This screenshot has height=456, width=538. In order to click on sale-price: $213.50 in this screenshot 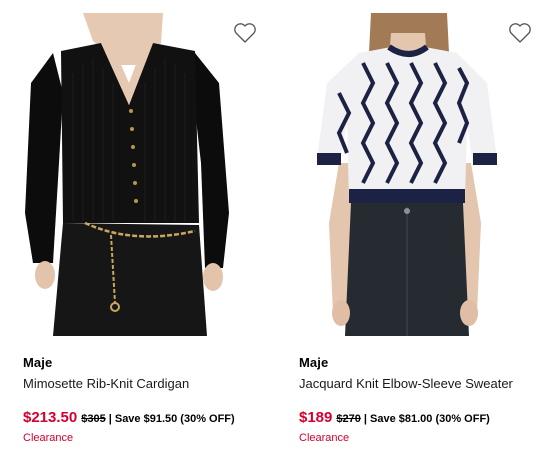, I will do `click(50, 417)`.